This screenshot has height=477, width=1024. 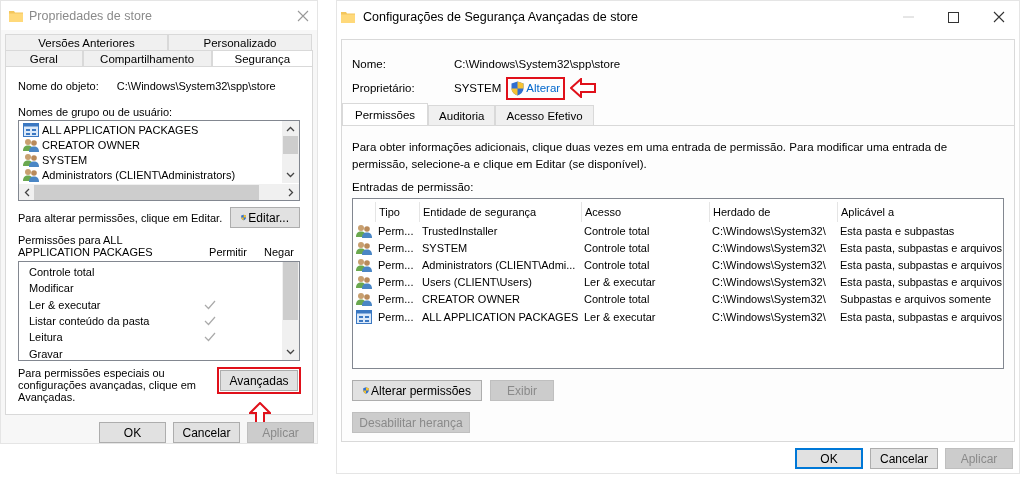 What do you see at coordinates (460, 230) in the screenshot?
I see `table-cell-text: TrustedInstaller` at bounding box center [460, 230].